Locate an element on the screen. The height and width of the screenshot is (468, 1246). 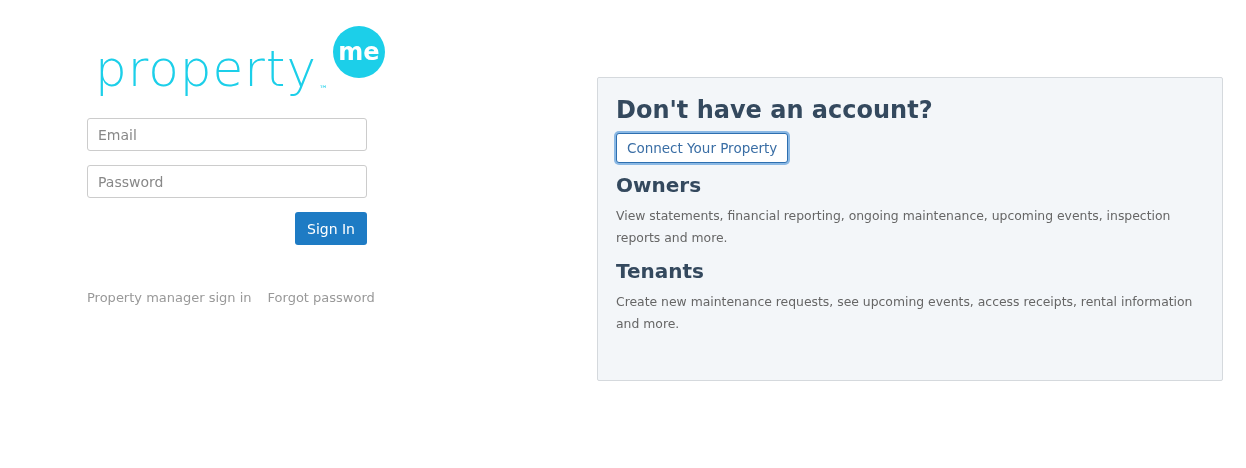
sign-in-button: Sign In is located at coordinates (331, 228).